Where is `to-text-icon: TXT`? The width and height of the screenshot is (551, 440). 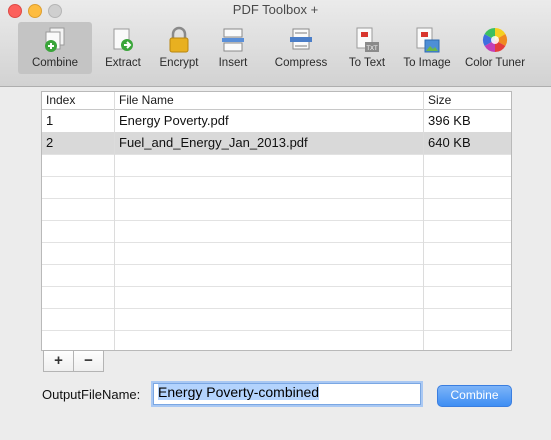
to-text-icon: TXT is located at coordinates (367, 39).